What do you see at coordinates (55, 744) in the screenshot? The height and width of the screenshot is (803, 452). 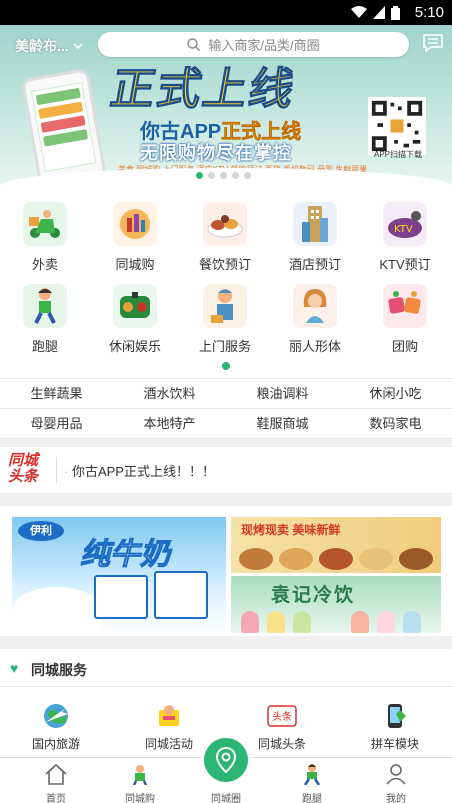 I see `service-label: 国内旅游` at bounding box center [55, 744].